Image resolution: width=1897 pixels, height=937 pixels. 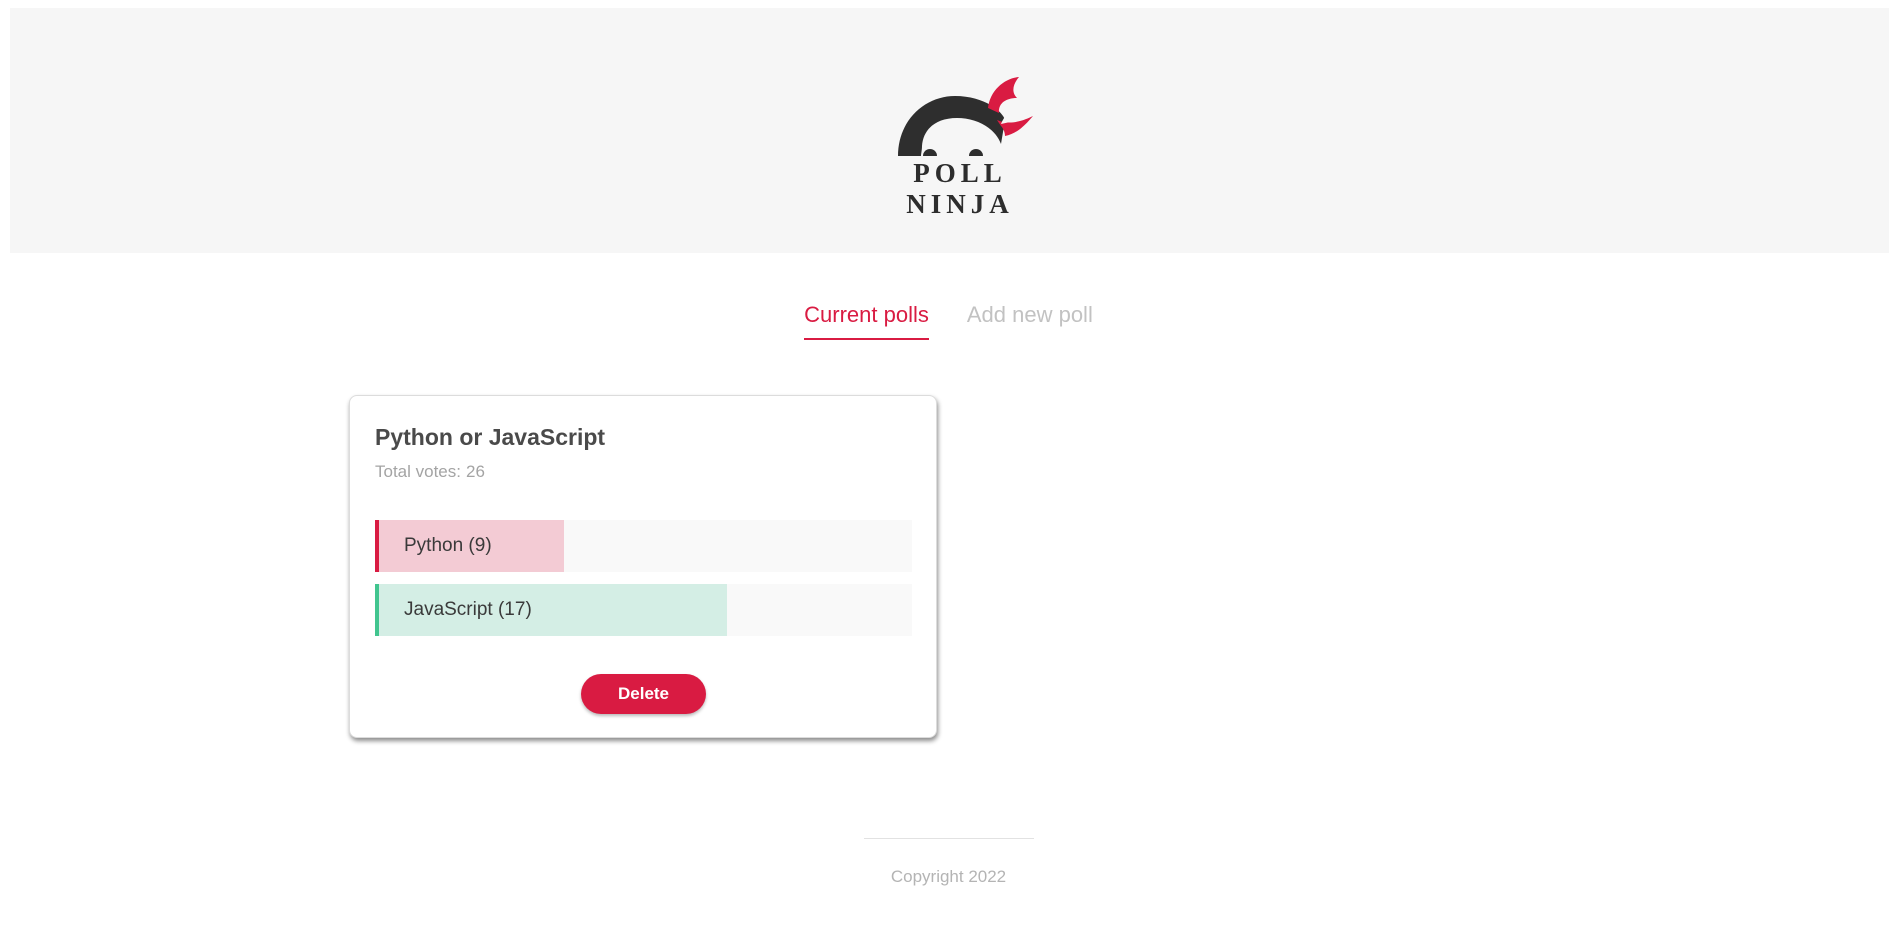 What do you see at coordinates (448, 545) in the screenshot?
I see `option-label: Python (9)` at bounding box center [448, 545].